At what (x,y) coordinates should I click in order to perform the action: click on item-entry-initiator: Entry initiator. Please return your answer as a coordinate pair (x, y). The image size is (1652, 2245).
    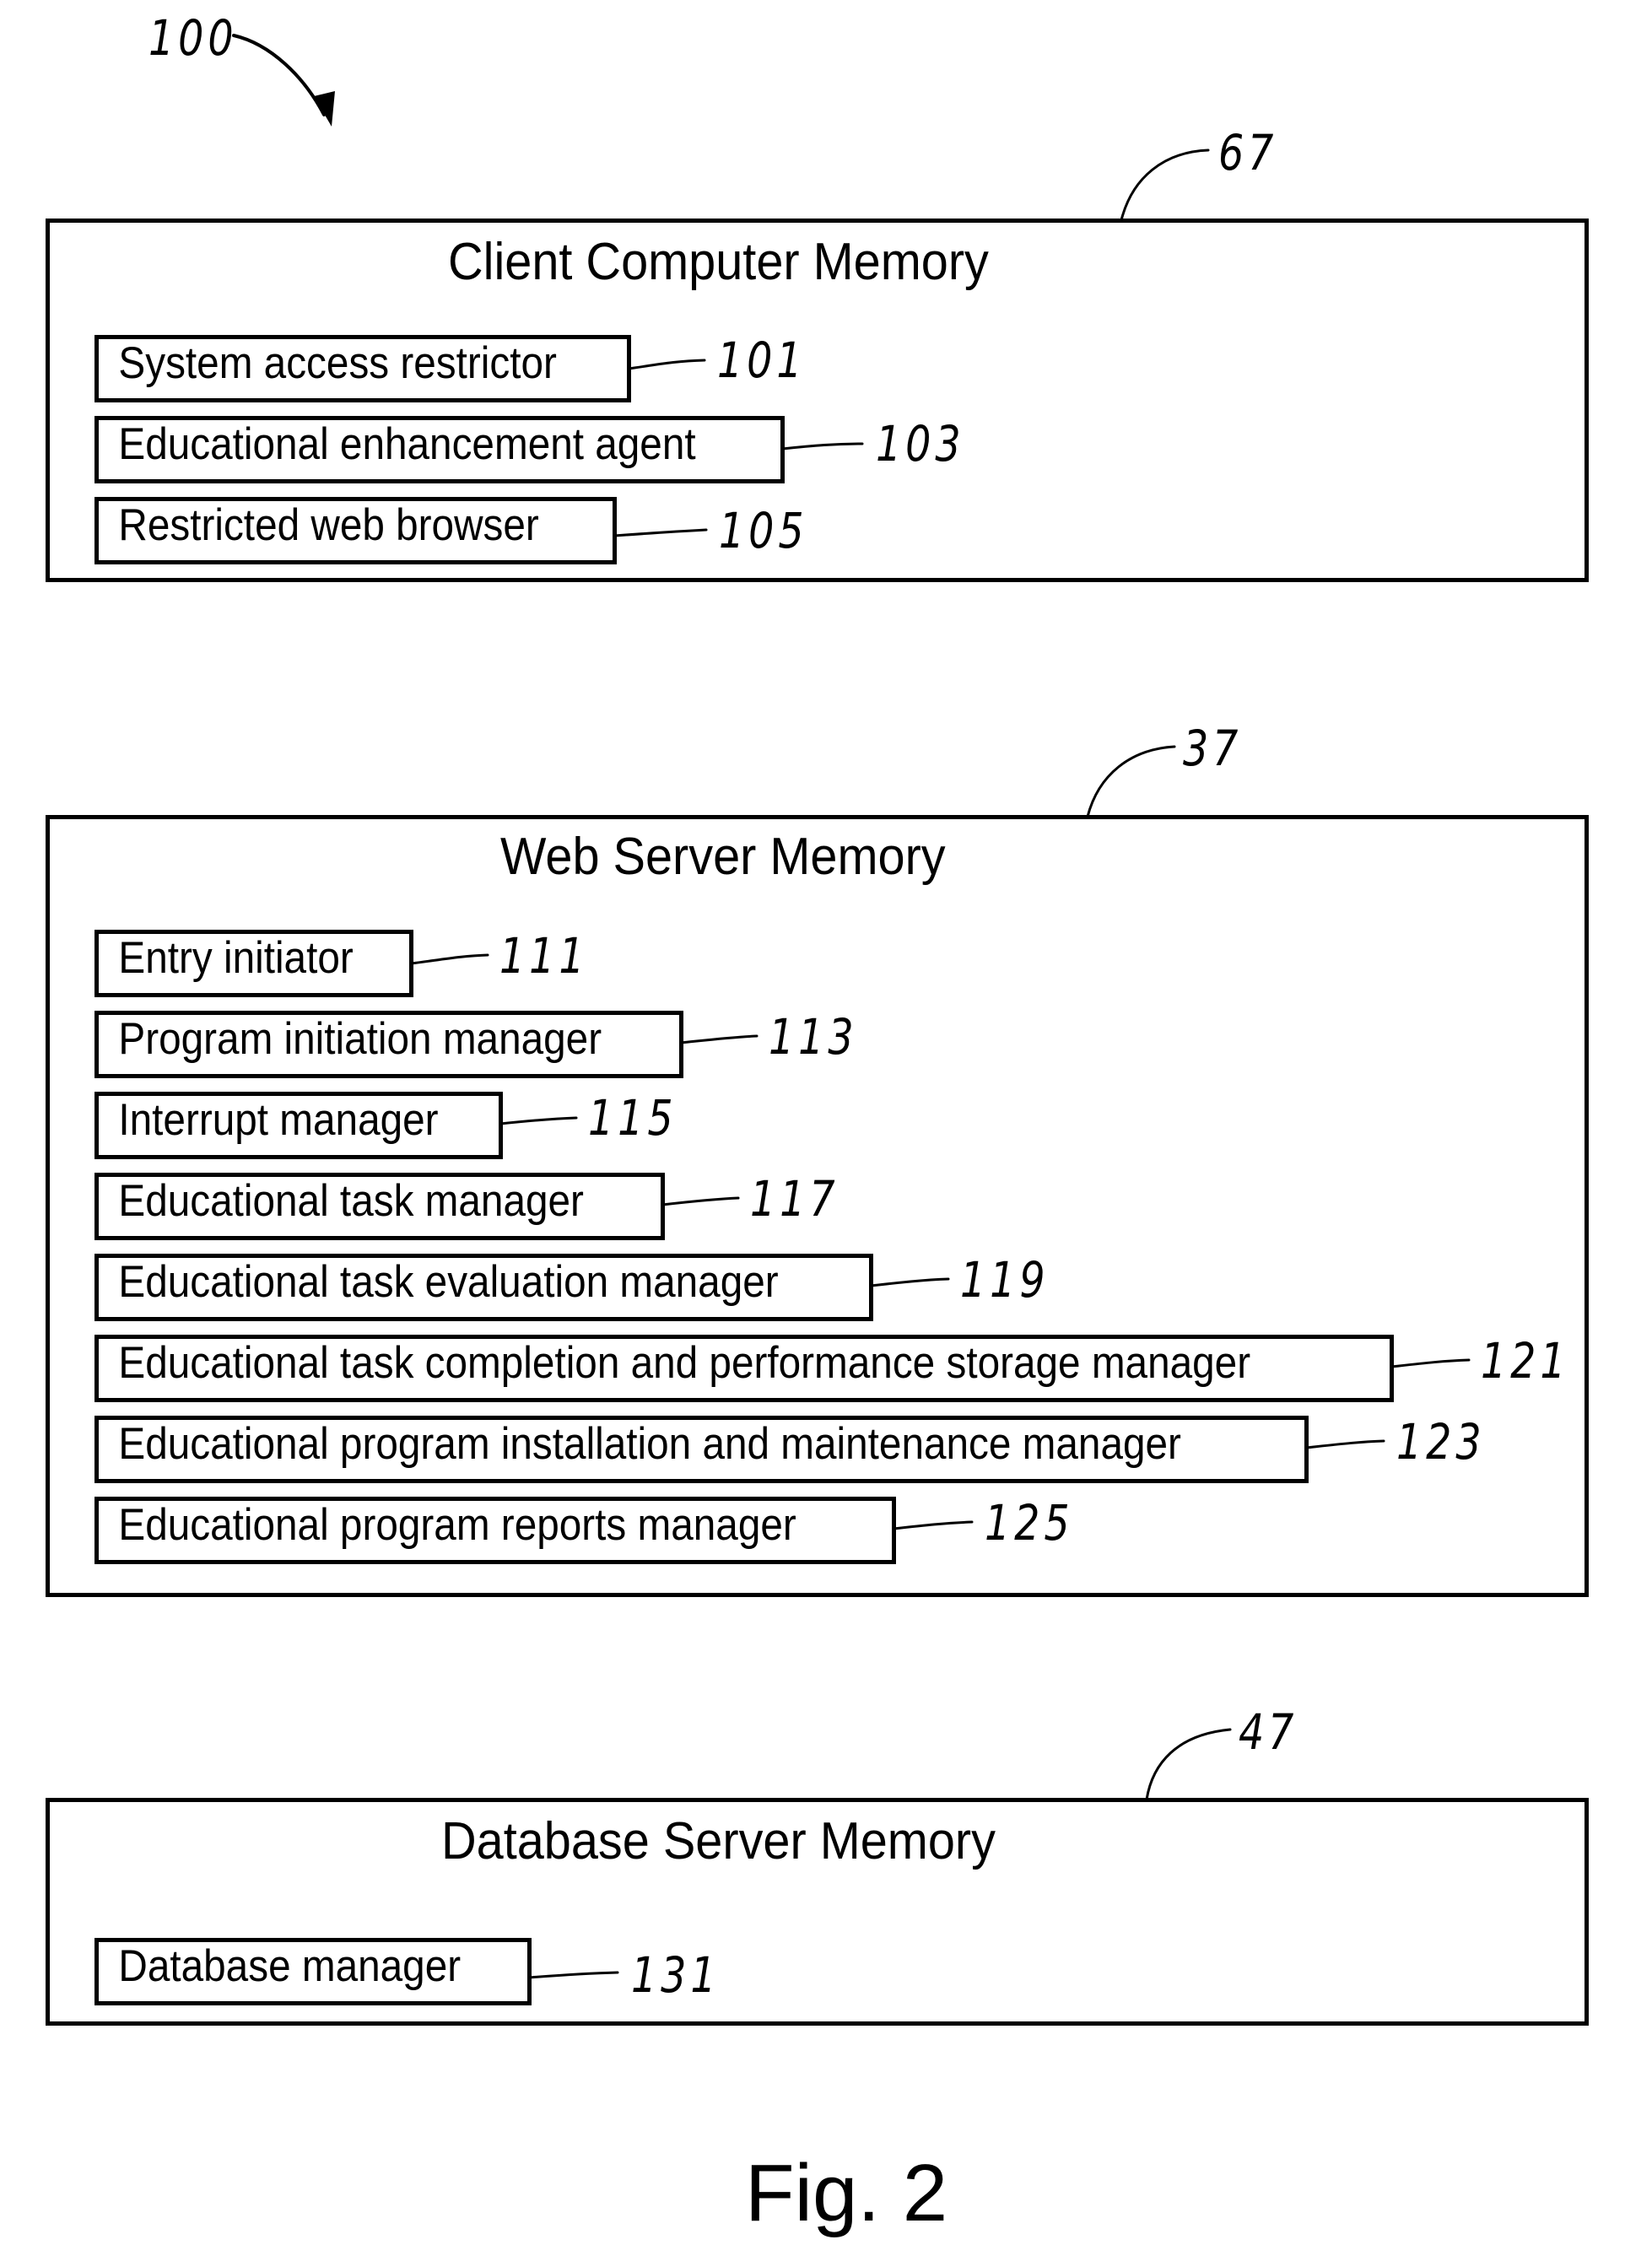
    Looking at the image, I should click on (254, 964).